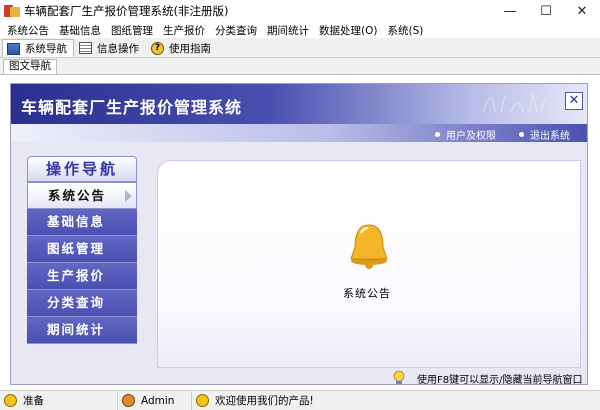 Image resolution: width=600 pixels, height=410 pixels. I want to click on sidebar-item-category-query: 分类查询, so click(82, 303).